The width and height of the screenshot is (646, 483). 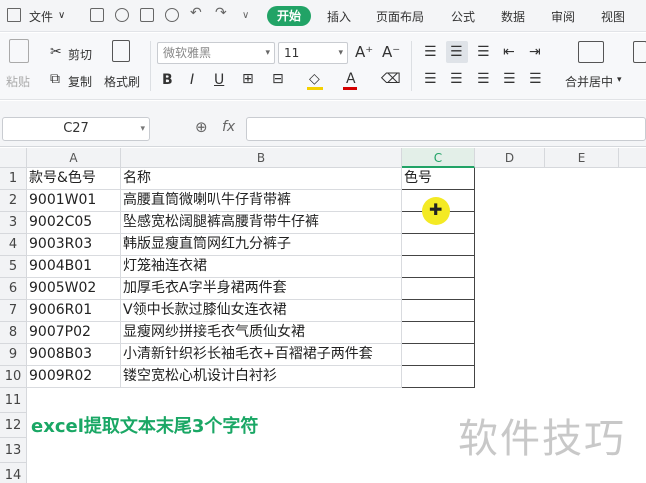 What do you see at coordinates (74, 311) in the screenshot?
I see `cell-a: 9006R01` at bounding box center [74, 311].